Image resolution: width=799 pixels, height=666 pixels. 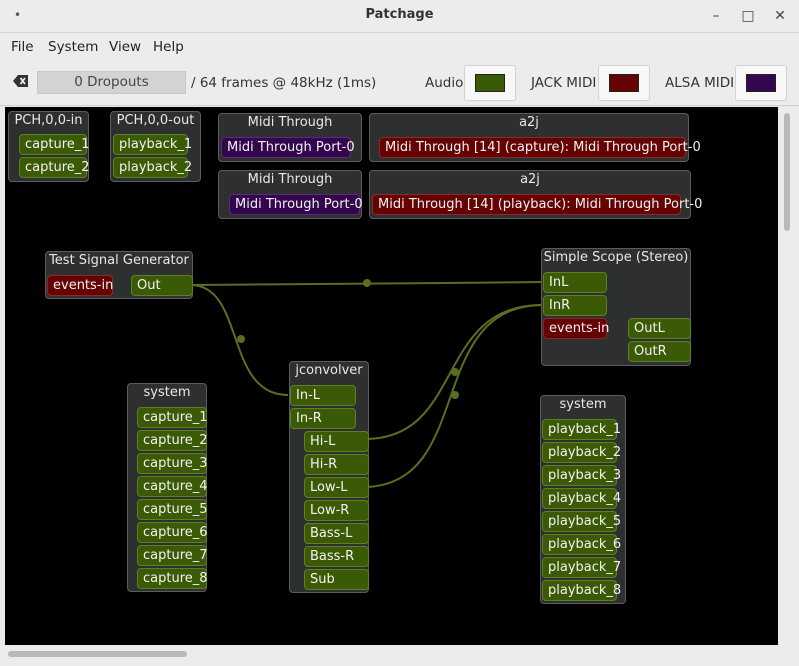 I want to click on port-tsg-out: Out, so click(x=162, y=285).